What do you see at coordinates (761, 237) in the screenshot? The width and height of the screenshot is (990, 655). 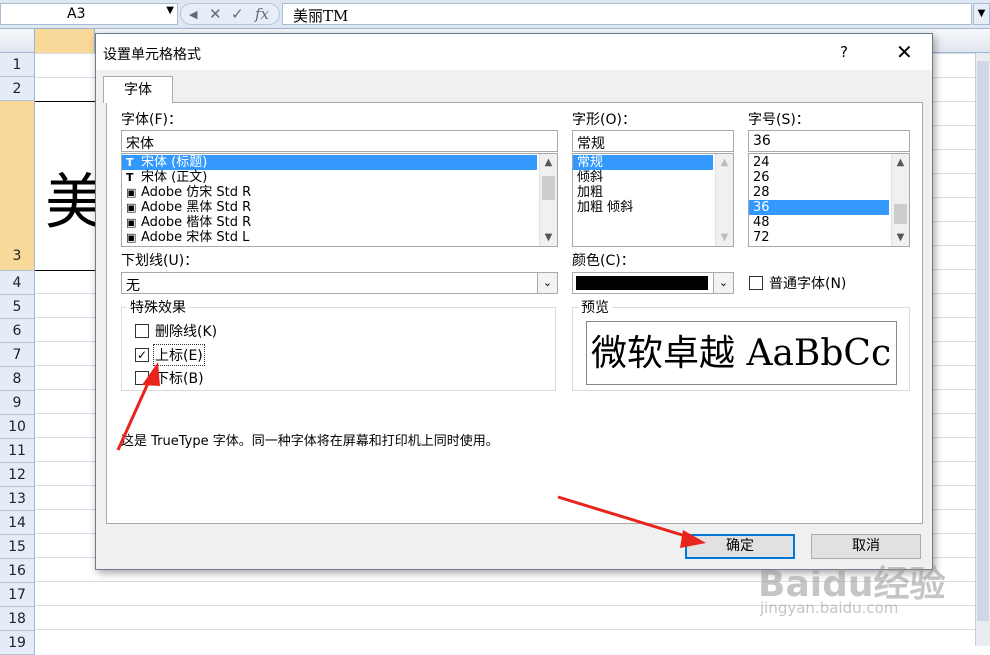 I see `list-item-label: 72` at bounding box center [761, 237].